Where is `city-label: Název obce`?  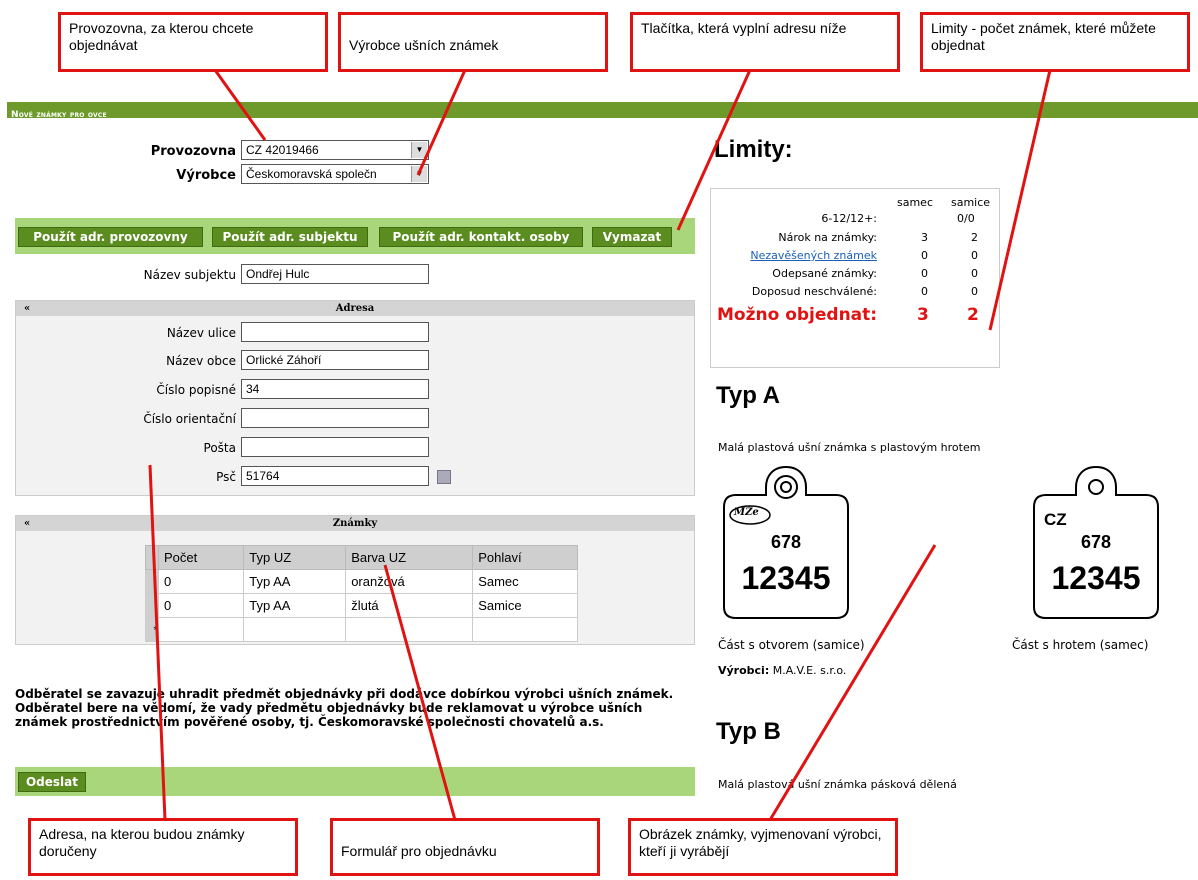 city-label: Název obce is located at coordinates (201, 361).